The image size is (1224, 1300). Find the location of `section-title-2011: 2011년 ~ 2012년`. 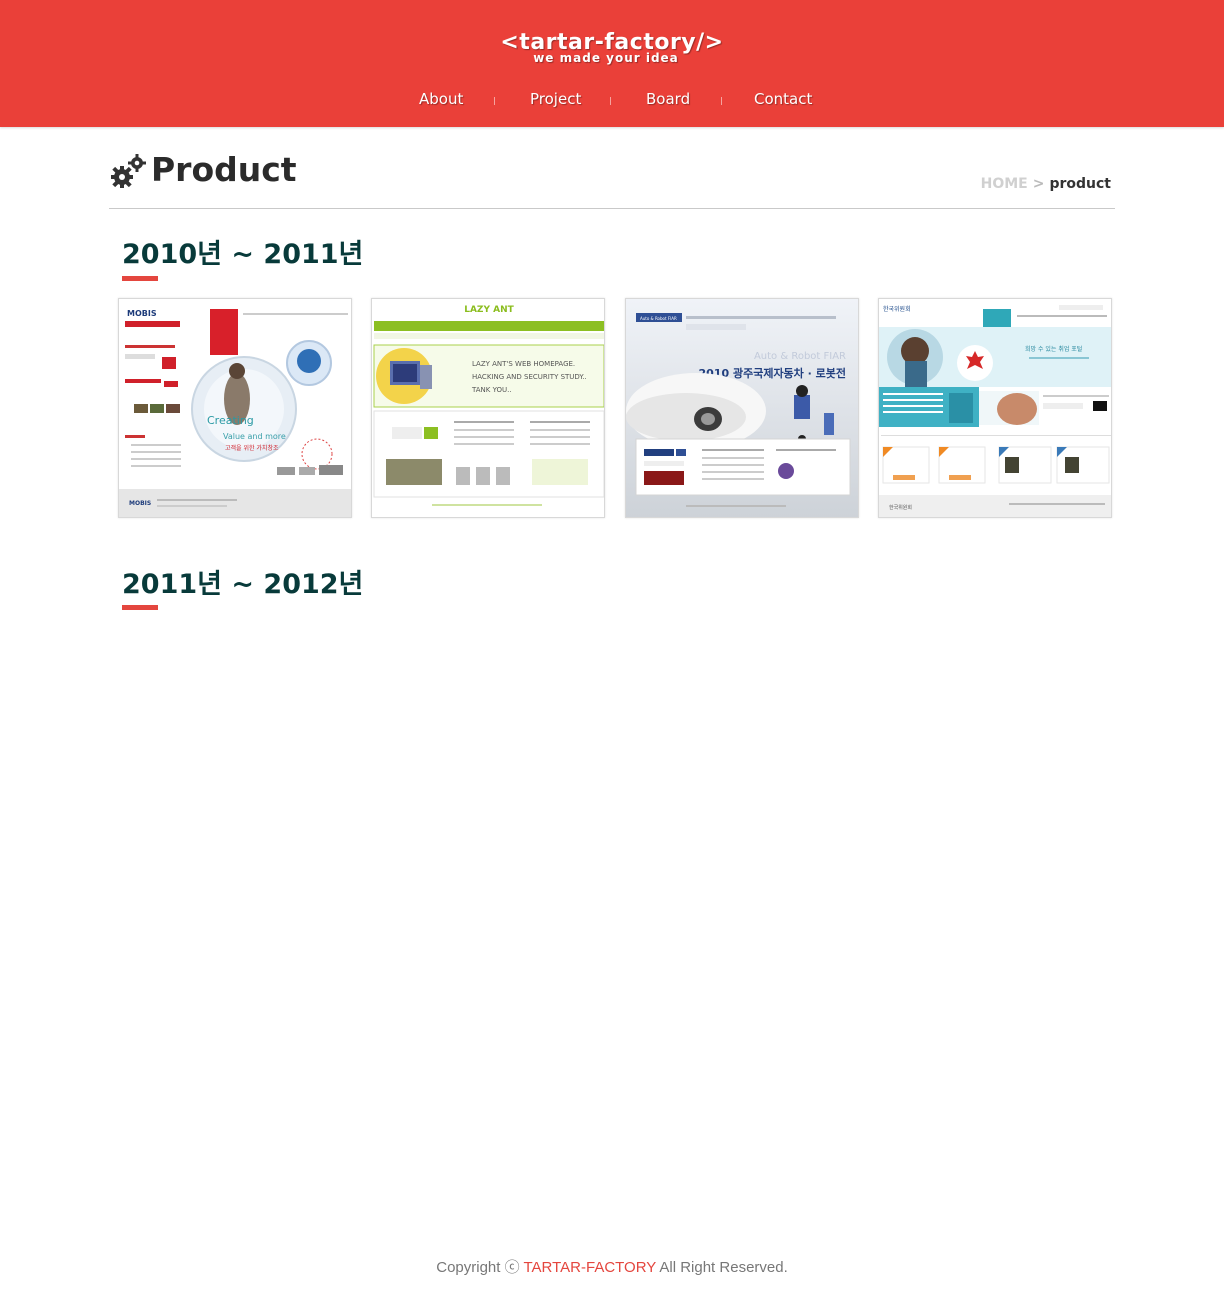

section-title-2011: 2011년 ~ 2012년 is located at coordinates (243, 584).